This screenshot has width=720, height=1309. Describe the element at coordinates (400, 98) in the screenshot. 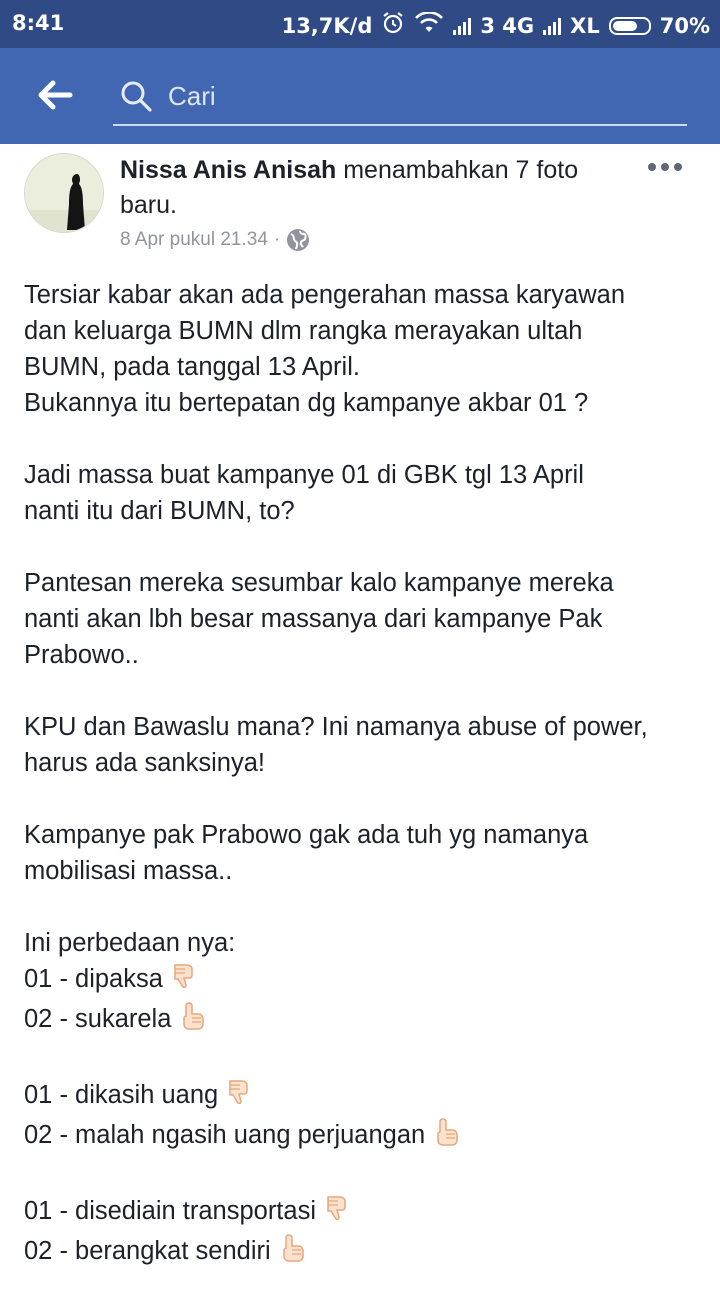

I see `search-input: Cari` at that location.